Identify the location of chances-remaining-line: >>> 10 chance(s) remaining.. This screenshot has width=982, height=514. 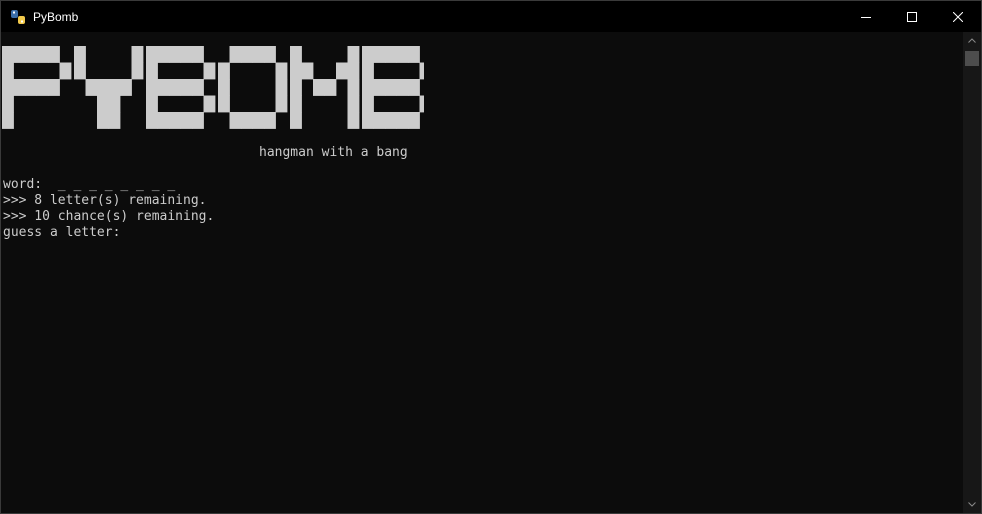
(109, 216).